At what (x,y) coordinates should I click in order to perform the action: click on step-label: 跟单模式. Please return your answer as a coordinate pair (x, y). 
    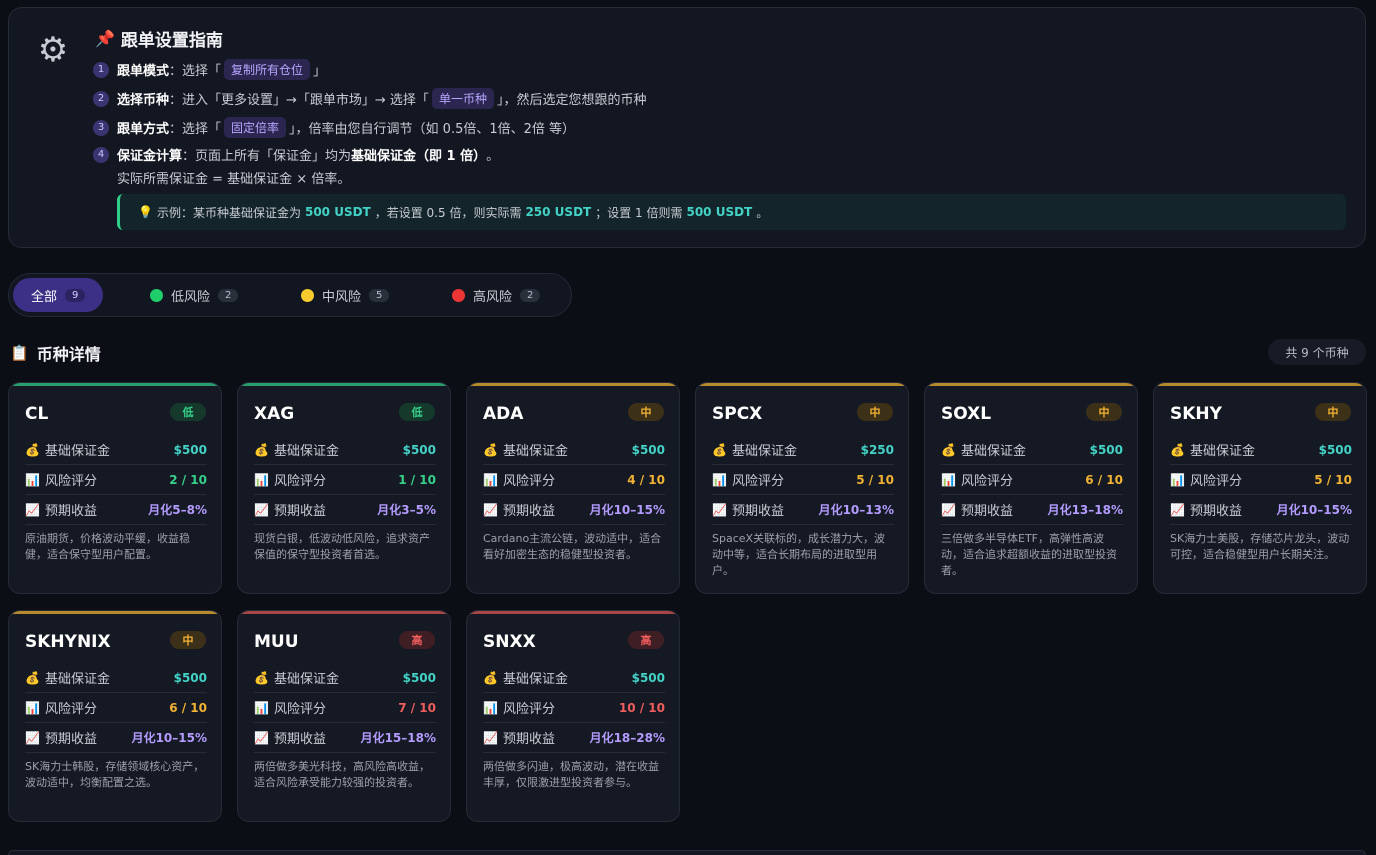
    Looking at the image, I should click on (143, 71).